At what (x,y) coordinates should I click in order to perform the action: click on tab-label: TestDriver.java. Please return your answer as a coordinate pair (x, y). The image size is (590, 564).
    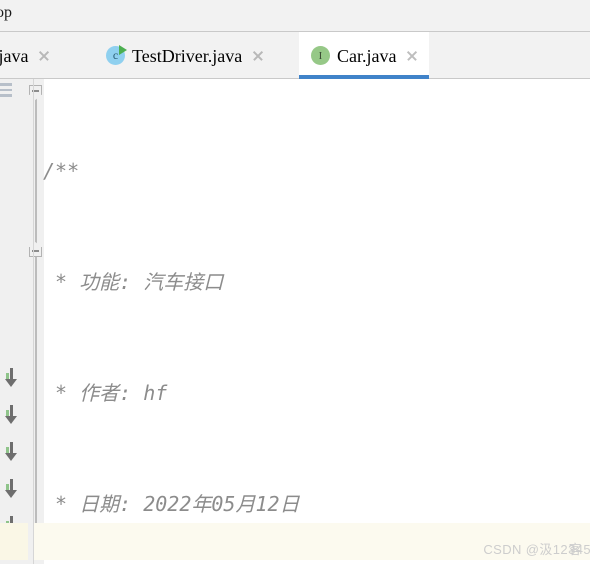
    Looking at the image, I should click on (187, 55).